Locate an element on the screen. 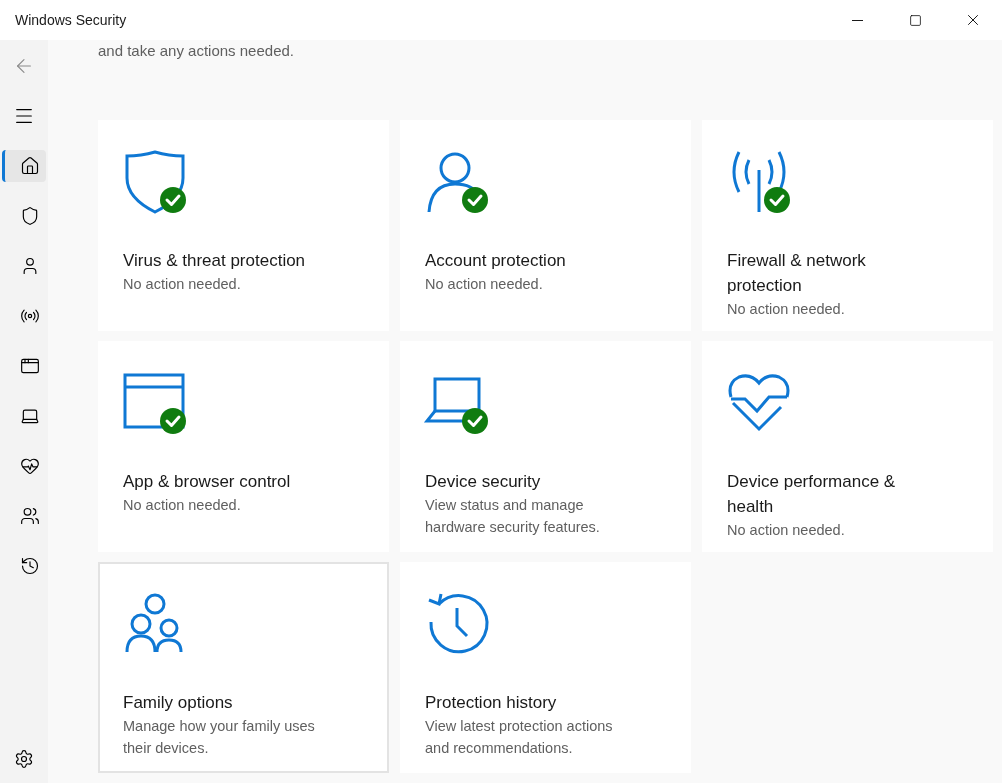 Image resolution: width=1002 pixels, height=783 pixels. minimize-icon is located at coordinates (857, 20).